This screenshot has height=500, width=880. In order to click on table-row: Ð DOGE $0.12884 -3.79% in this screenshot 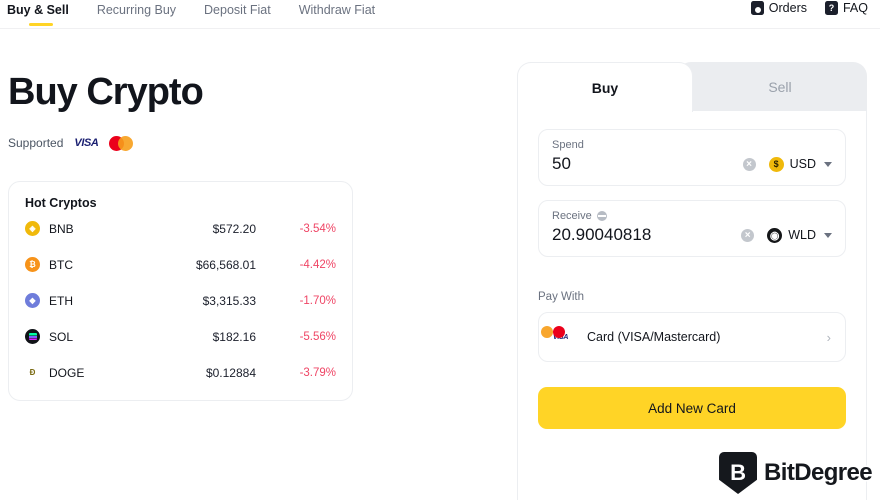, I will do `click(180, 373)`.